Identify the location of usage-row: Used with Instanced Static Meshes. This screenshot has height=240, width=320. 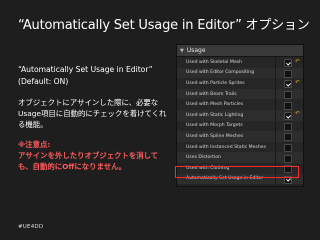
(240, 147).